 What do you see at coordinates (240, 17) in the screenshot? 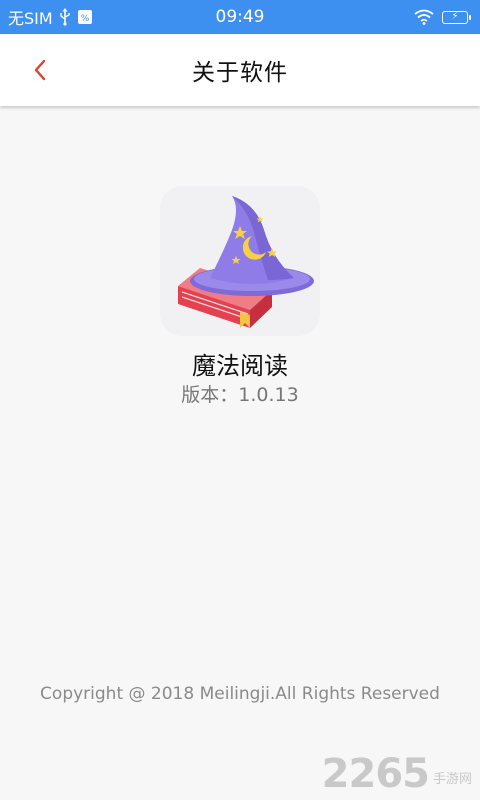
I see `status-bar: 无SIM % 09:49 ⚡` at bounding box center [240, 17].